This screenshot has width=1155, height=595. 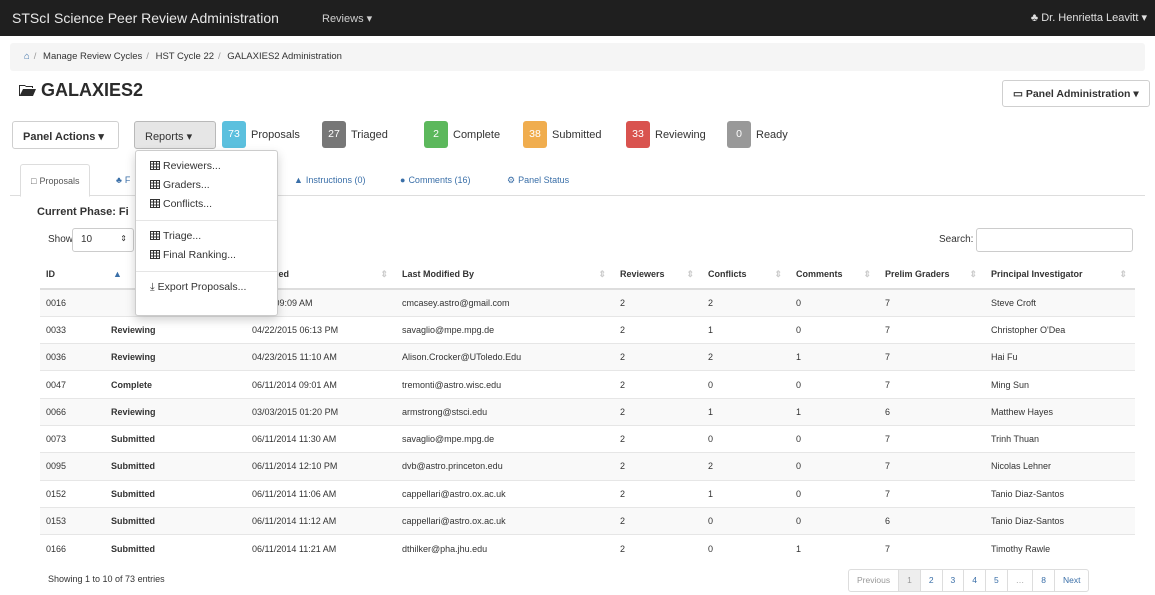 I want to click on page-2: 2, so click(x=930, y=580).